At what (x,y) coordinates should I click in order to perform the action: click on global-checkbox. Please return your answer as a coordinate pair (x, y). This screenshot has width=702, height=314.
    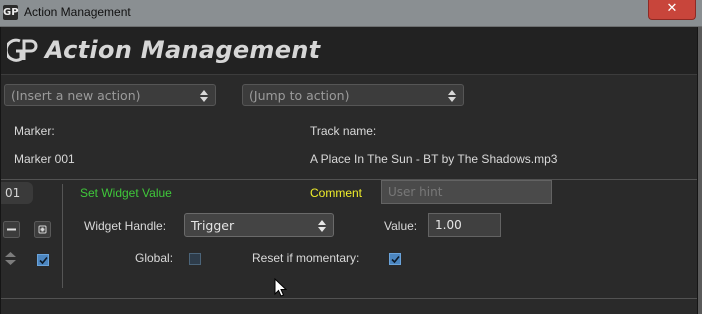
    Looking at the image, I should click on (195, 259).